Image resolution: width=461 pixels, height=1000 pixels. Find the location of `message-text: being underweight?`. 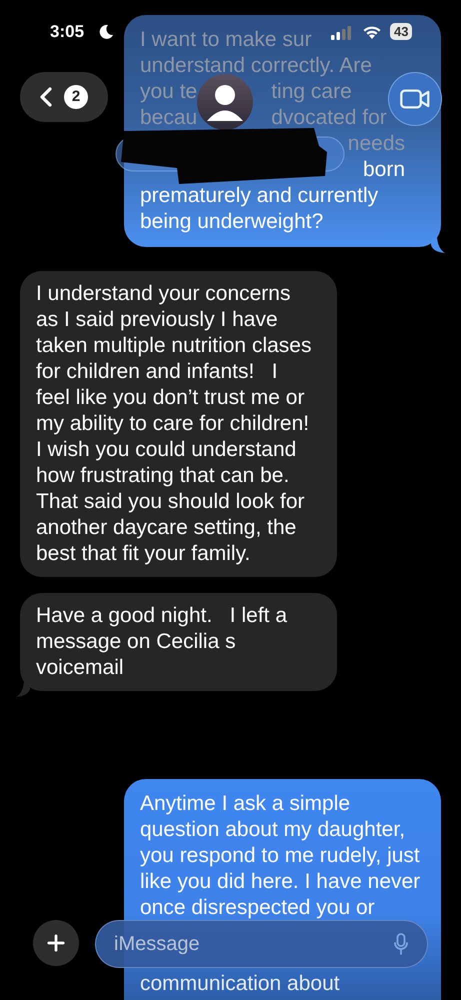

message-text: being underweight? is located at coordinates (232, 222).